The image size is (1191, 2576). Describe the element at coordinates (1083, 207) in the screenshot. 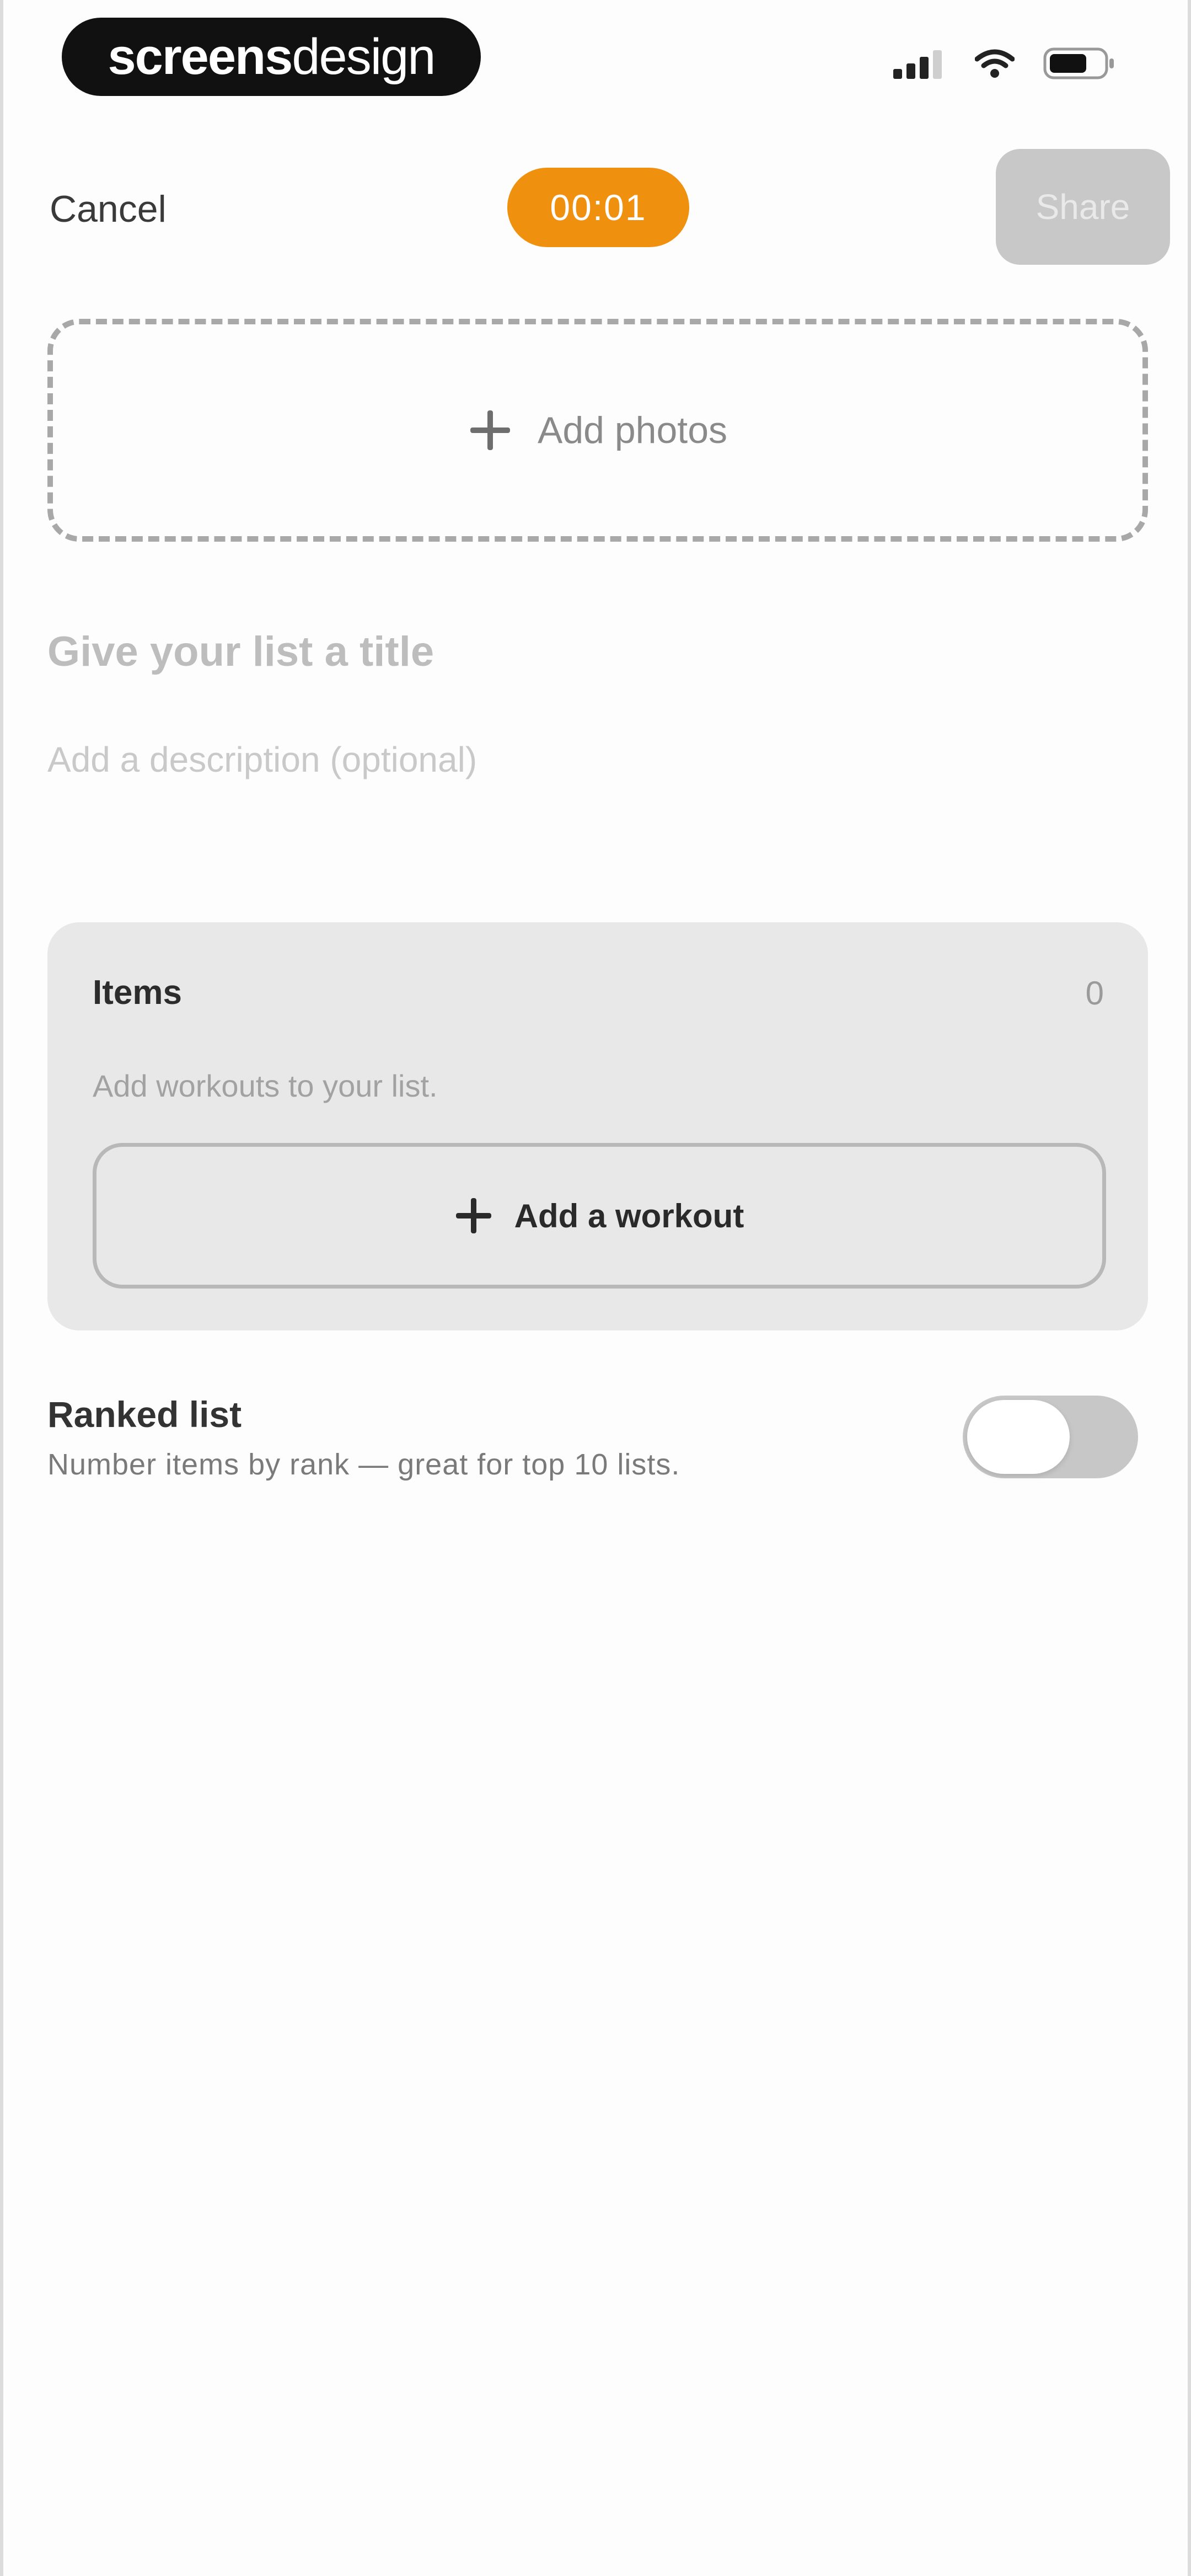

I see `share-button: Share` at that location.